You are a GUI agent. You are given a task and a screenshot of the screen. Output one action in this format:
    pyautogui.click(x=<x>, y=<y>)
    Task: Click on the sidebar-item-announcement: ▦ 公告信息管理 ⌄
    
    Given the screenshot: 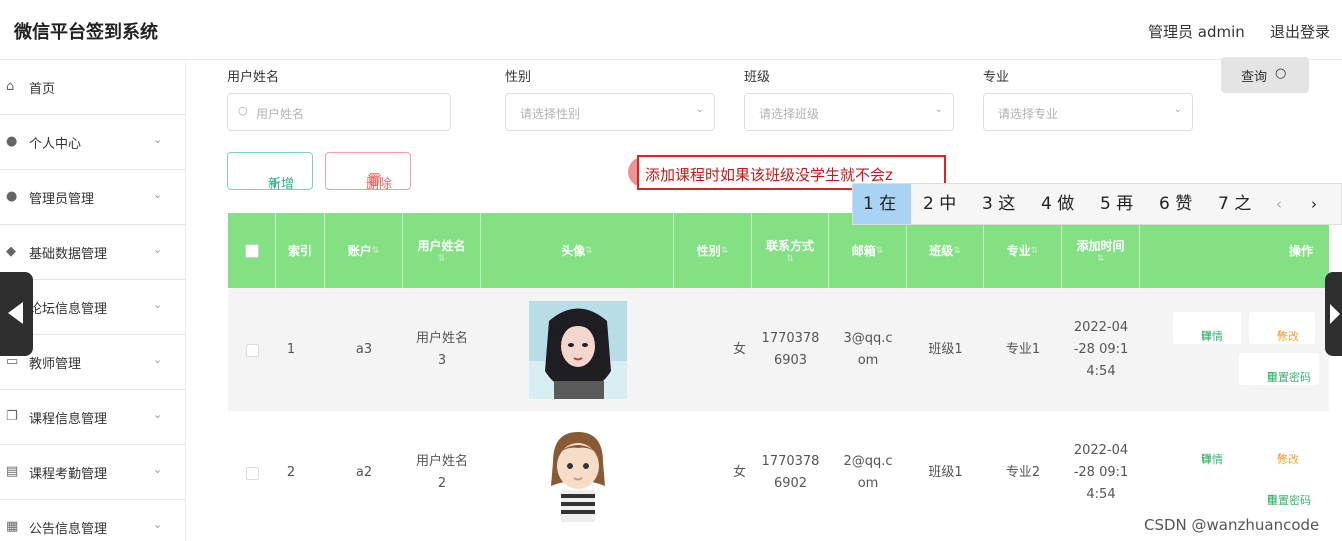 What is the action you would take?
    pyautogui.click(x=93, y=520)
    